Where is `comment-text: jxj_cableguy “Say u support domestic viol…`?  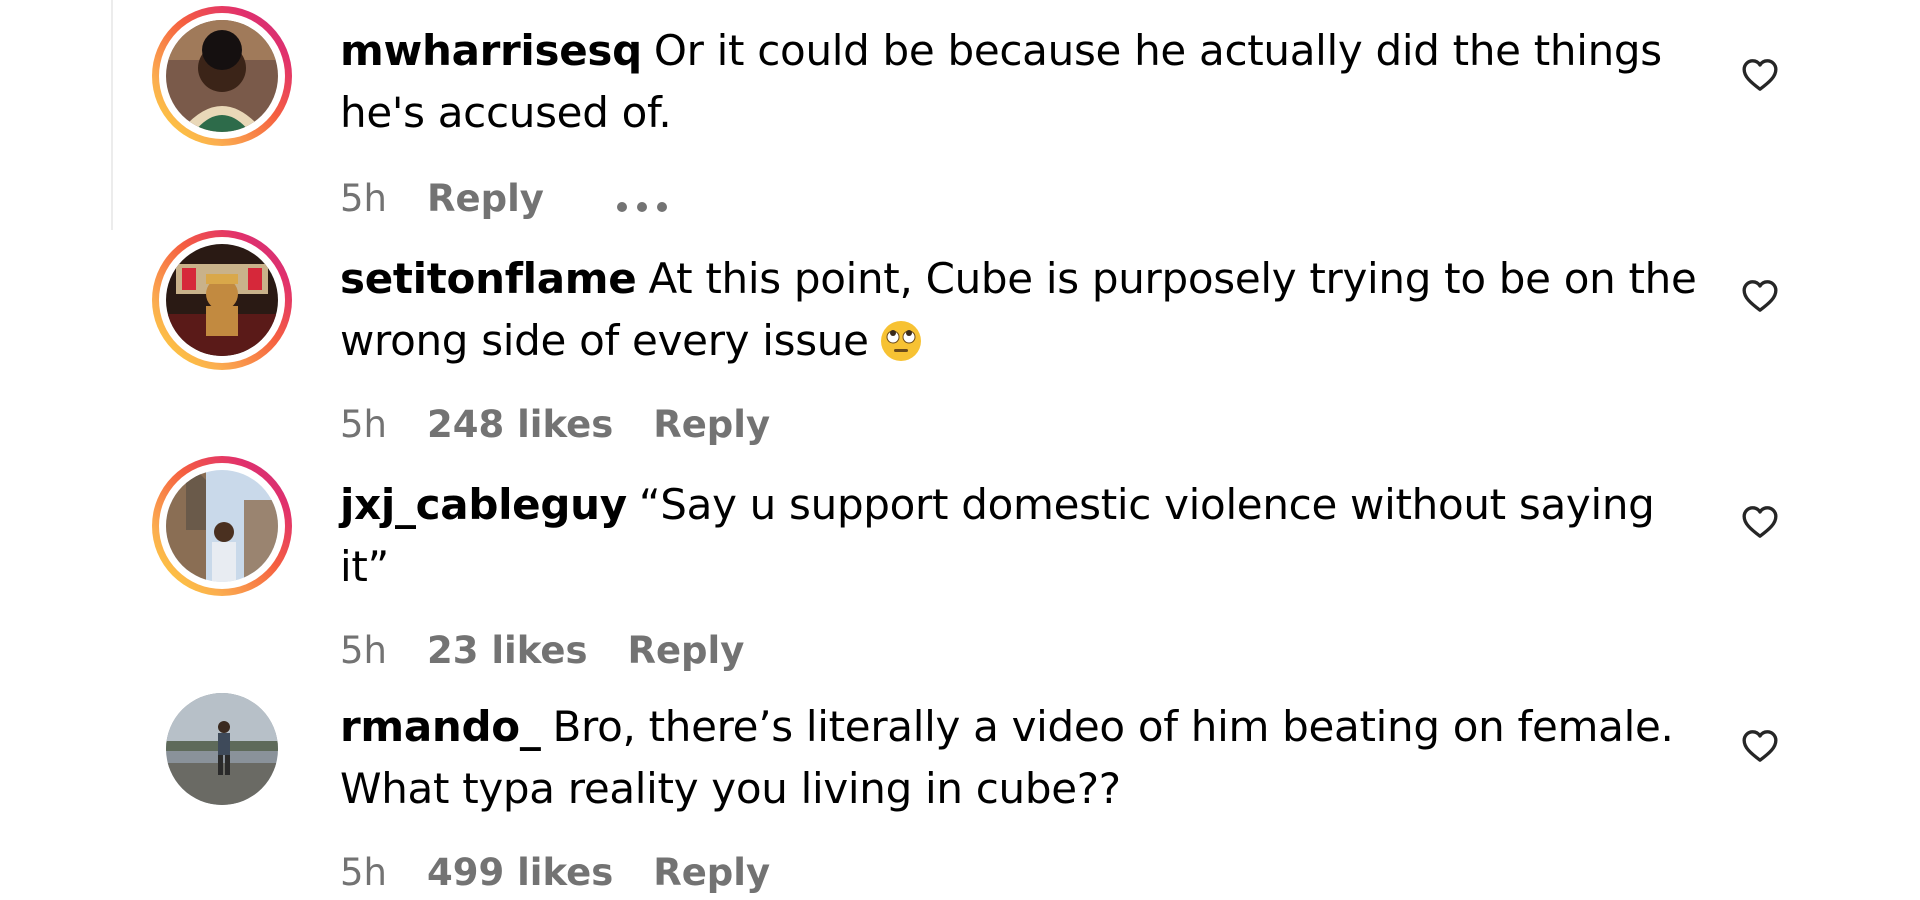
comment-text: jxj_cableguy “Say u support domestic viol… is located at coordinates (1020, 536).